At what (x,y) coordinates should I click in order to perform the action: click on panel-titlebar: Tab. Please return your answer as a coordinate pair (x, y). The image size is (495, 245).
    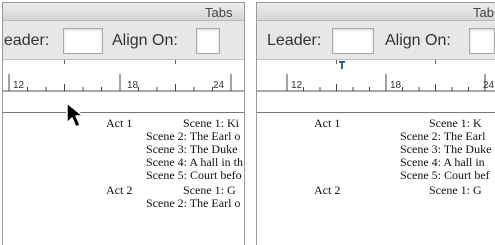
    Looking at the image, I should click on (376, 12).